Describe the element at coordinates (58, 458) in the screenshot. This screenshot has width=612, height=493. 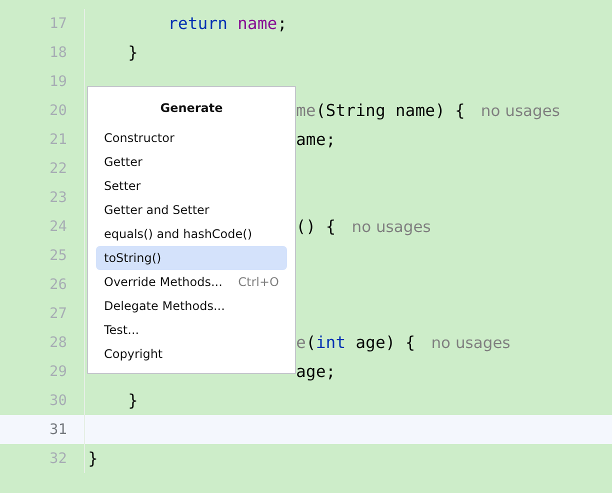
I see `line-number: 32` at that location.